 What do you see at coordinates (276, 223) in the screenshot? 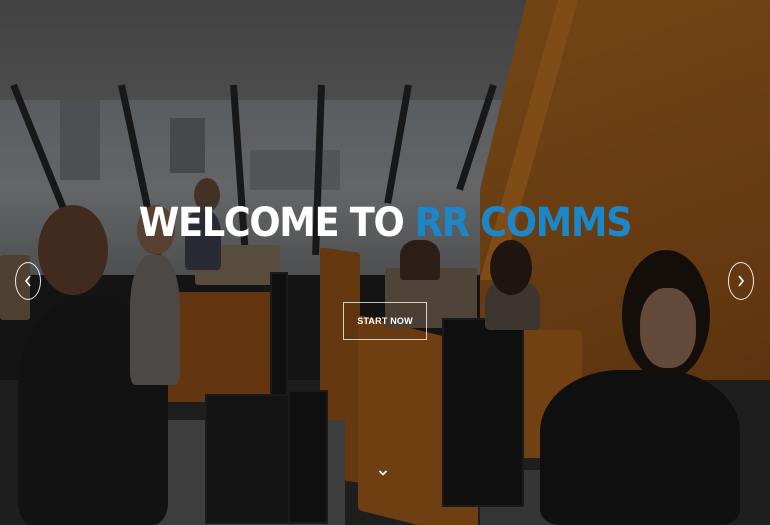
I see `hero-title-prefix: WELCOME TO` at bounding box center [276, 223].